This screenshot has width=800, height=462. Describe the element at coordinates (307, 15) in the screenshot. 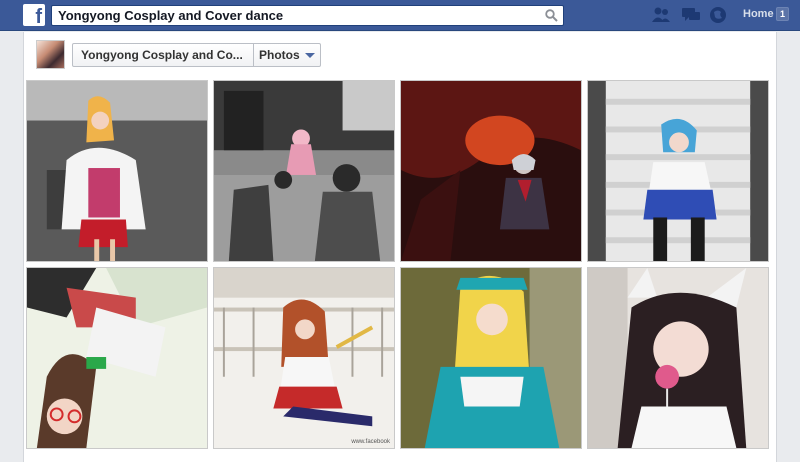

I see `search-input: Yongyong Cosplay and Cover dance` at that location.